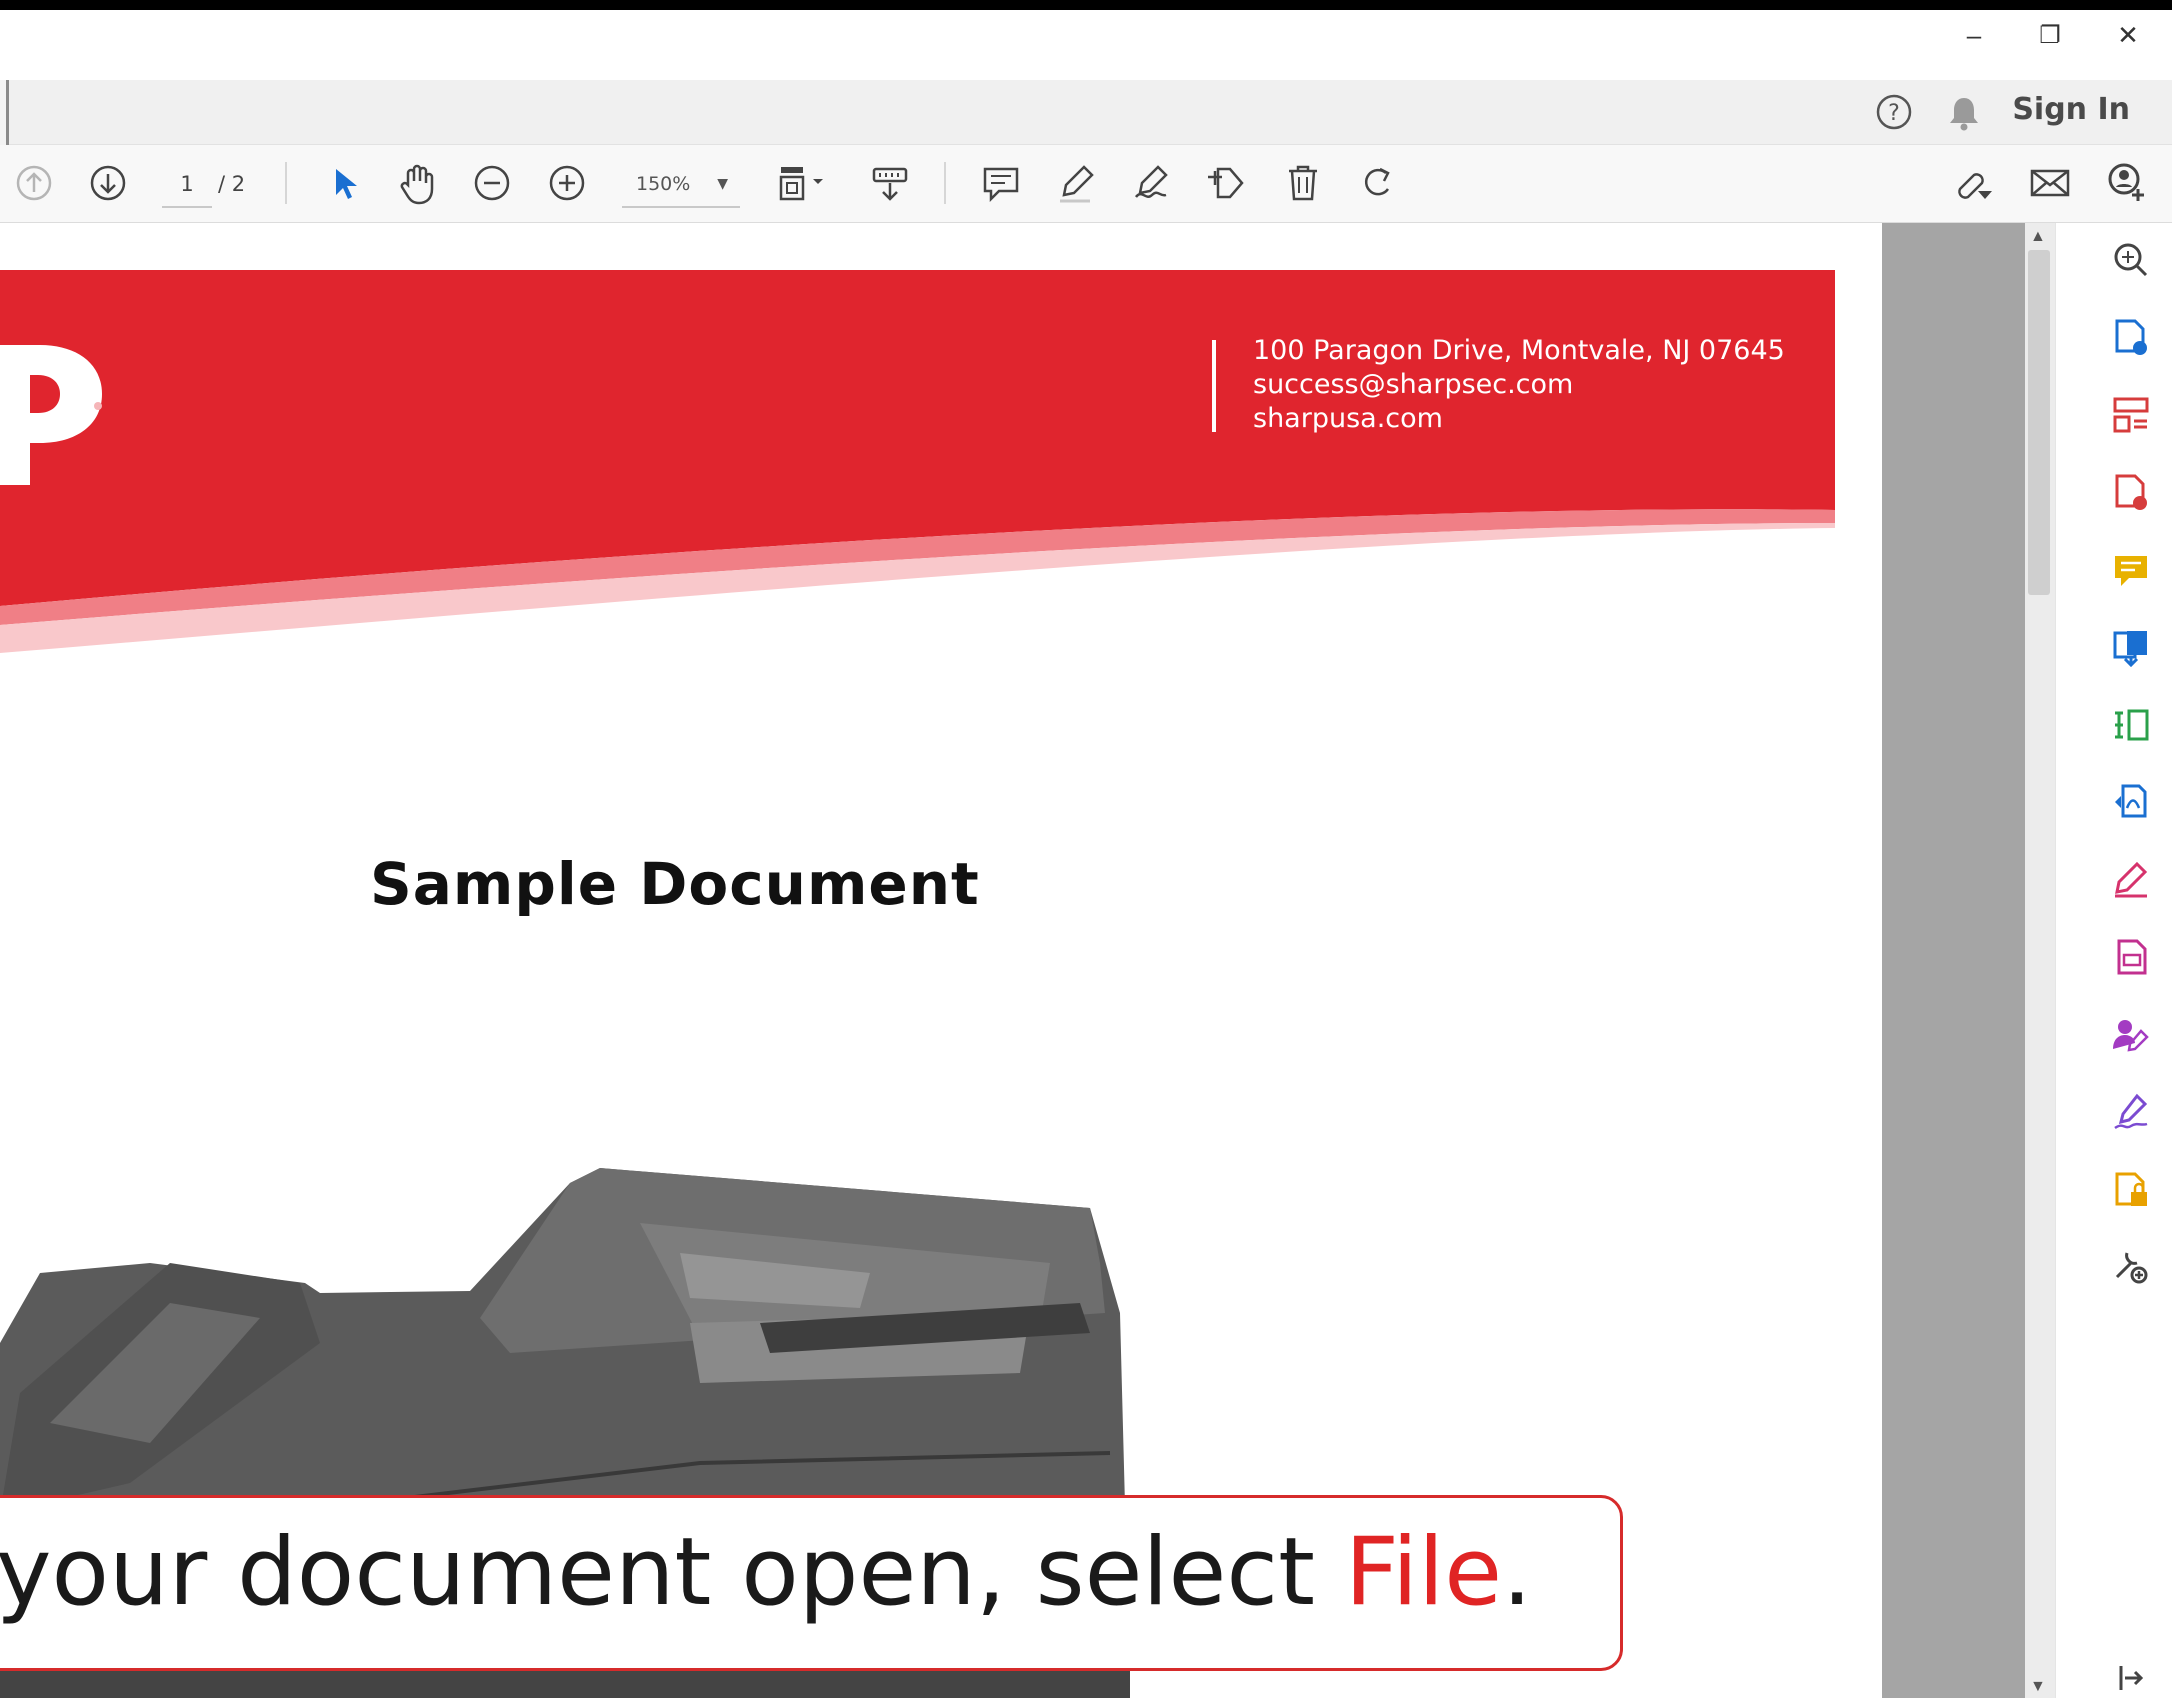  Describe the element at coordinates (2071, 109) in the screenshot. I see `sign-in-link: Sign In` at that location.